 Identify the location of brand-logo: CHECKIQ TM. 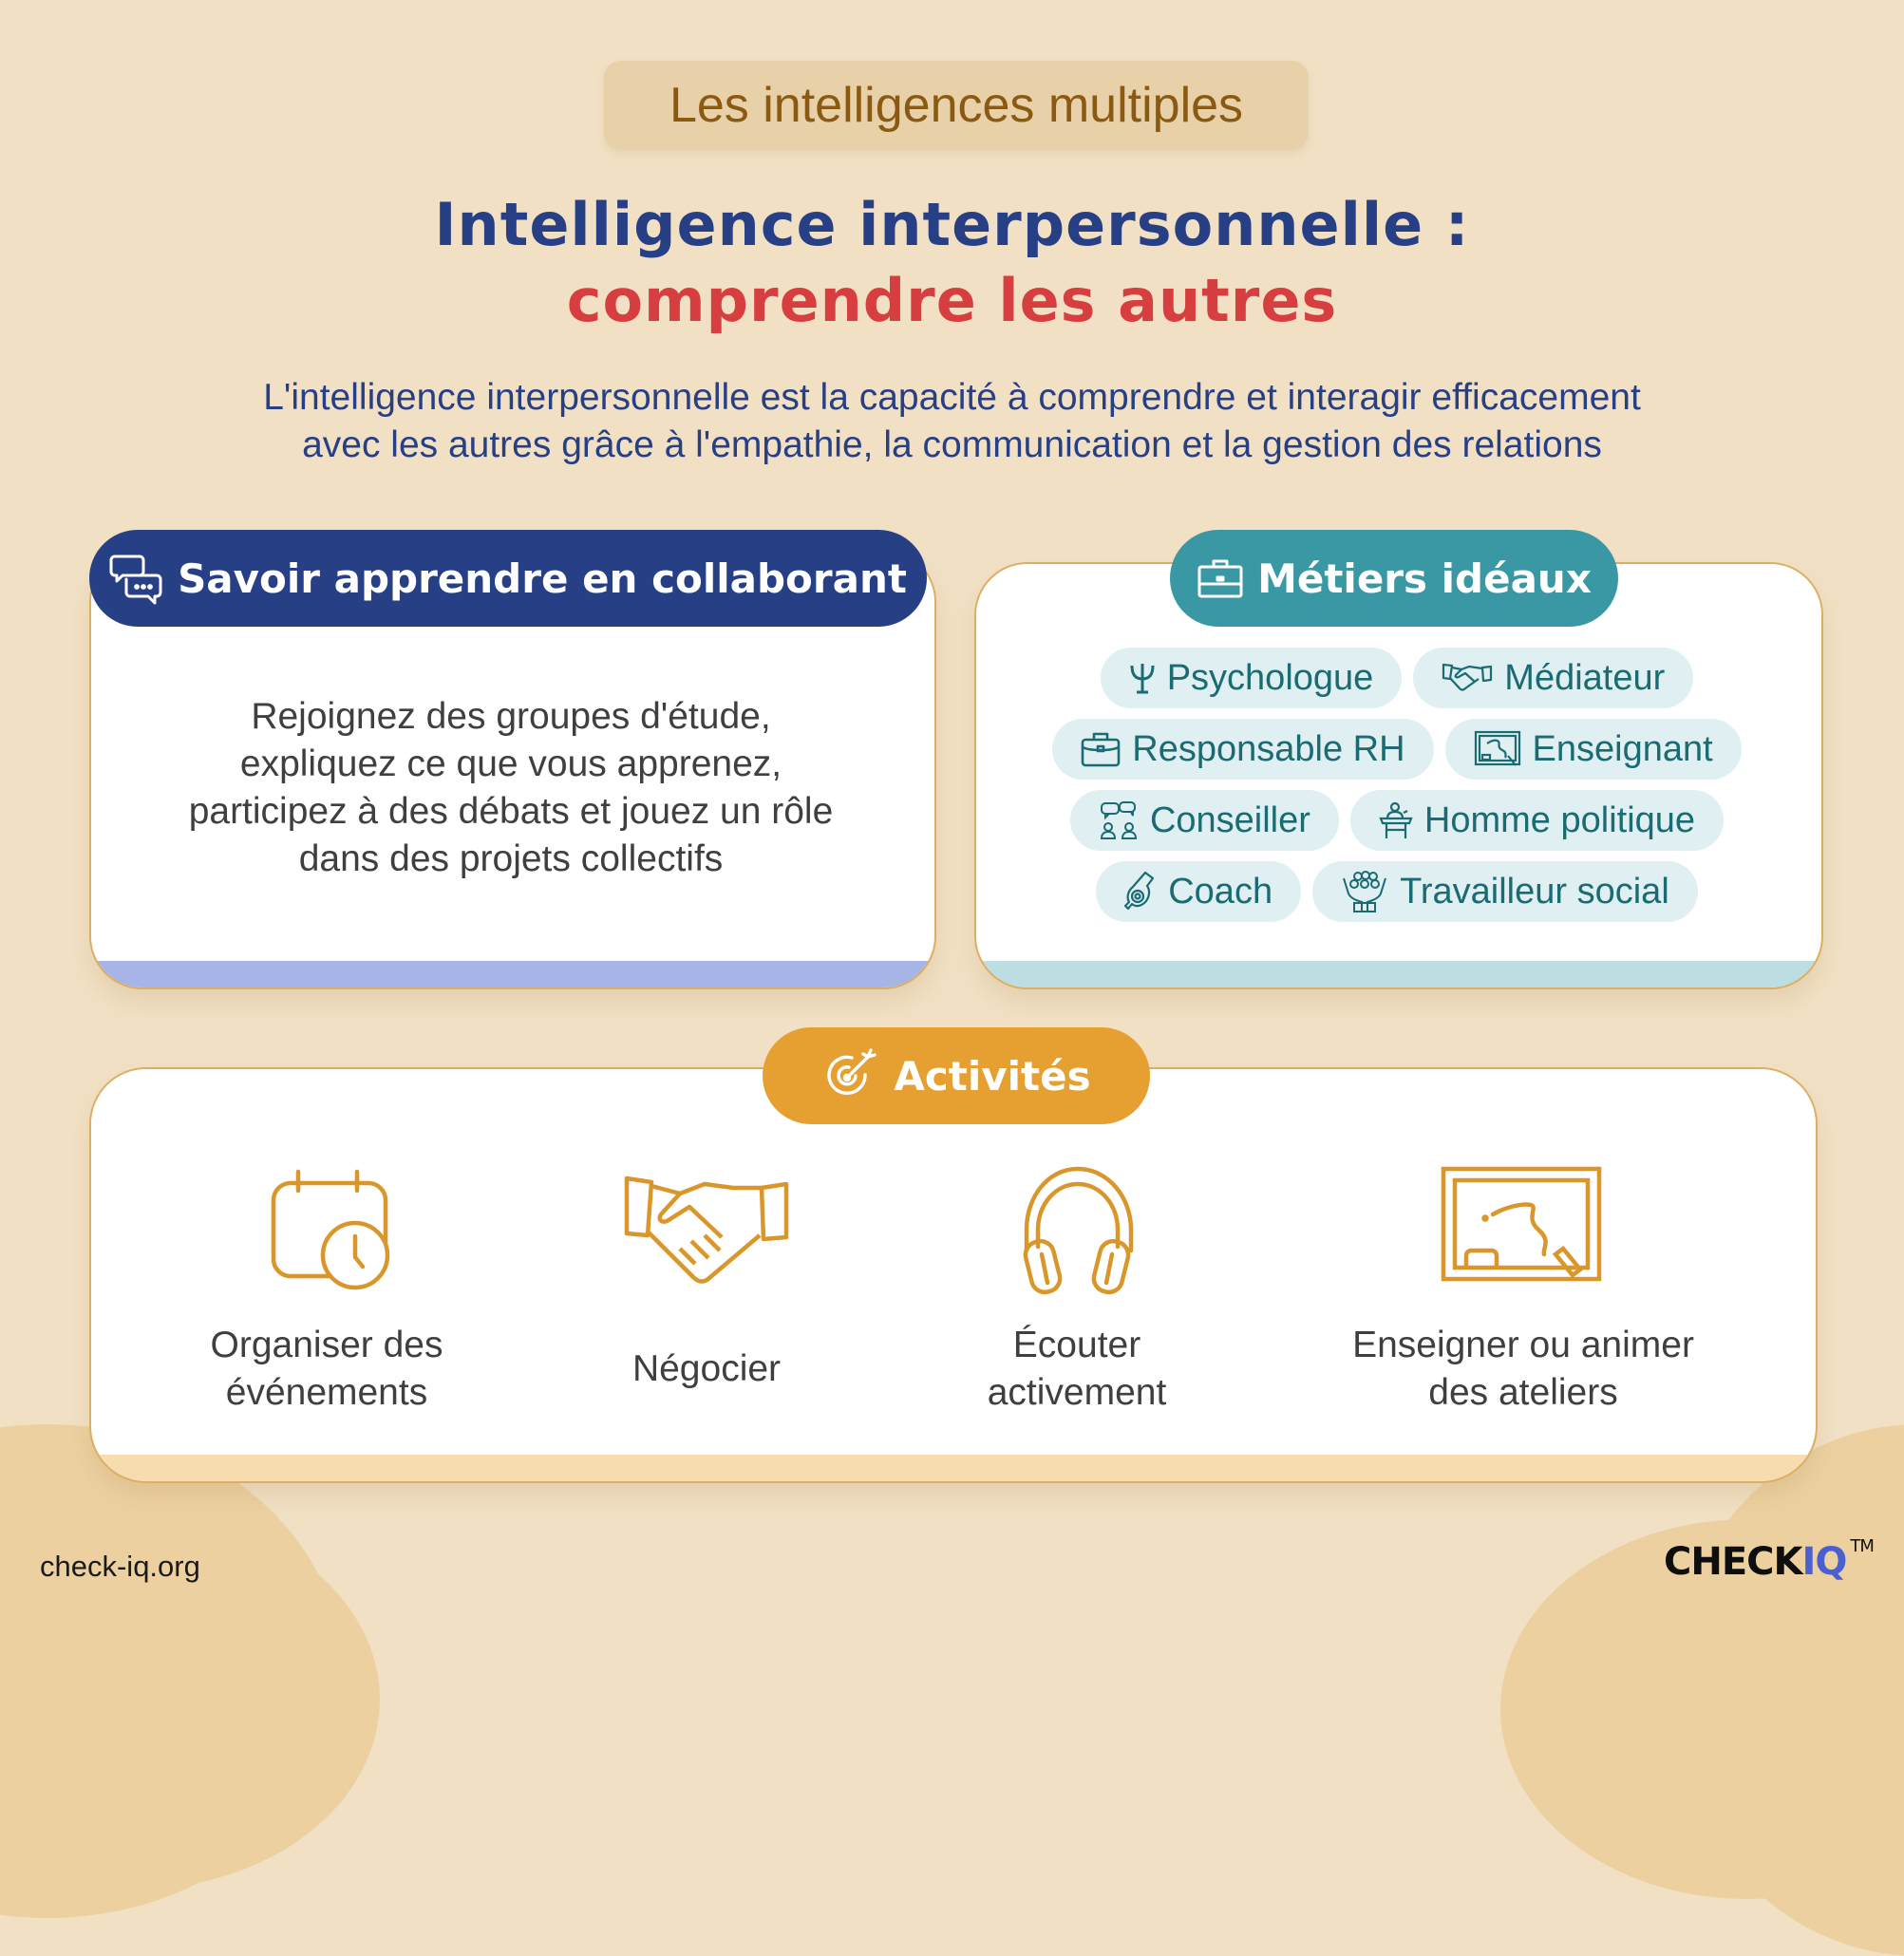
(1770, 1560).